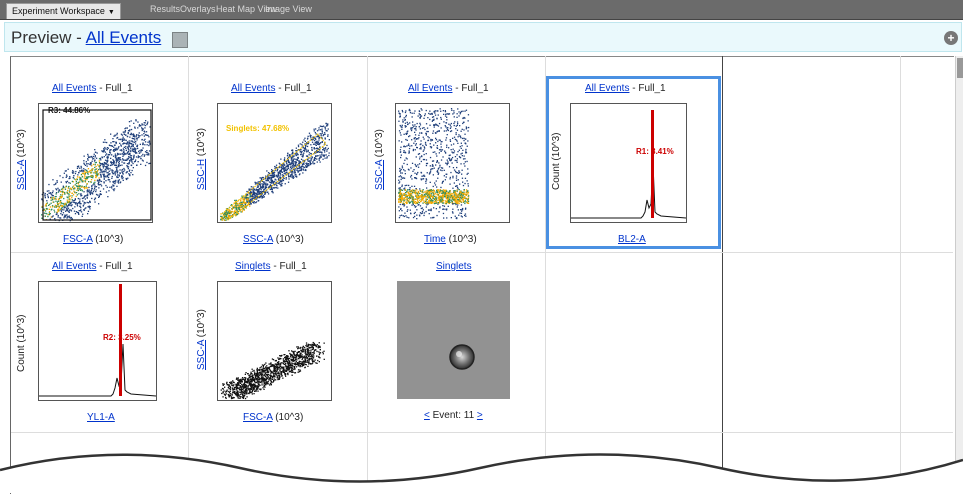  What do you see at coordinates (959, 274) in the screenshot?
I see `vertical-scrollbar` at bounding box center [959, 274].